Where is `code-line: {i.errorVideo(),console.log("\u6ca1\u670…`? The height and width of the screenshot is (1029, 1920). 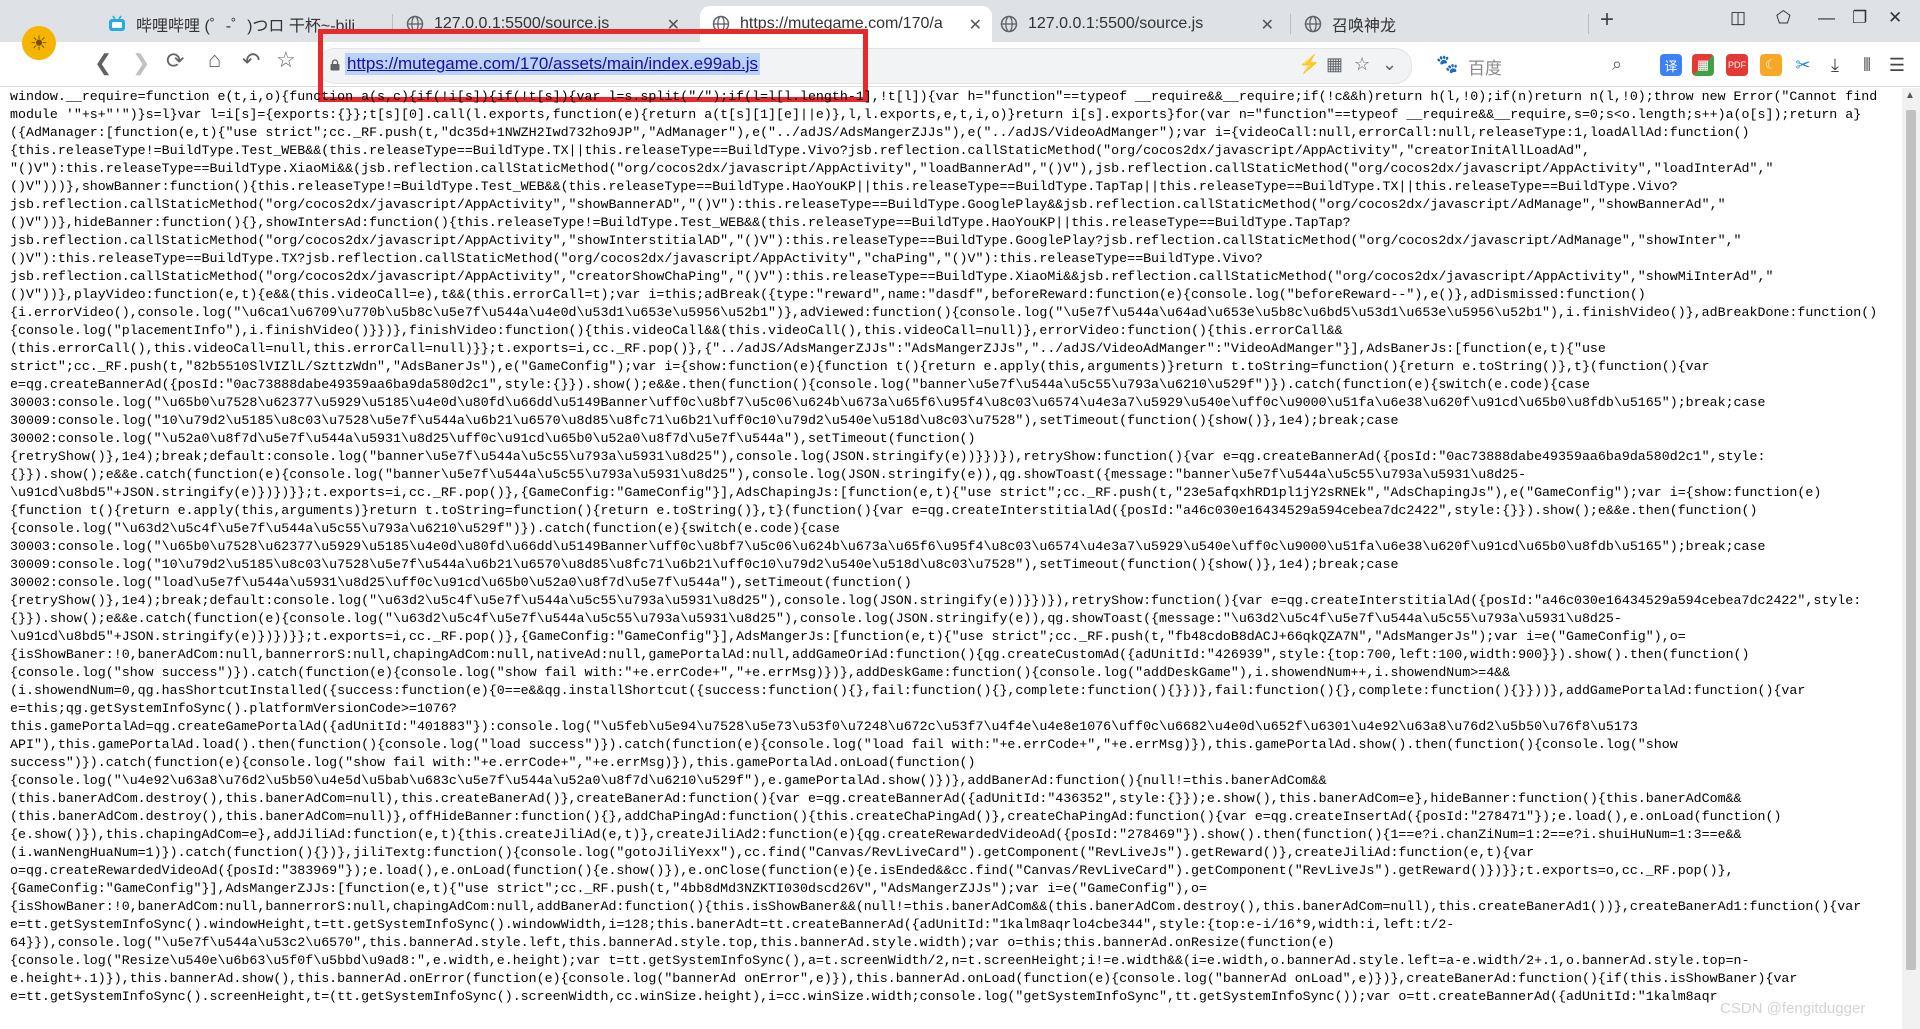 code-line: {i.errorVideo(),console.log("\u6ca1\u670… is located at coordinates (944, 312).